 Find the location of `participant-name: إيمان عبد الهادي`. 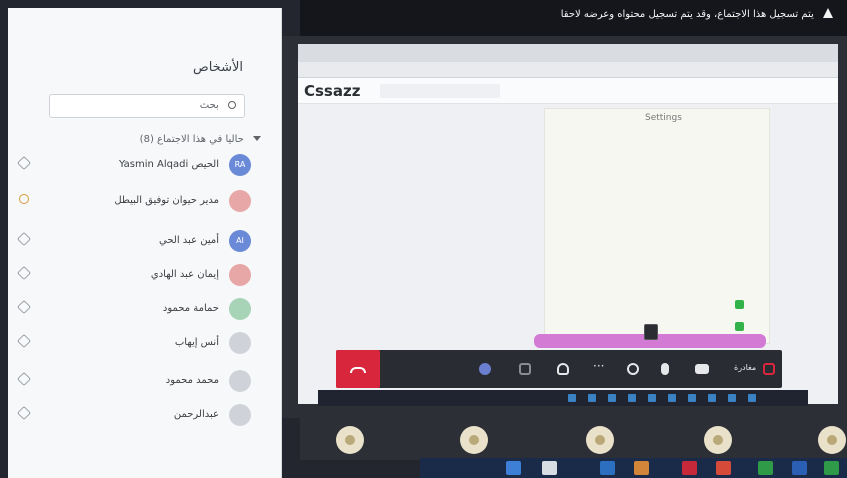

participant-name: إيمان عبد الهادي is located at coordinates (184, 274).